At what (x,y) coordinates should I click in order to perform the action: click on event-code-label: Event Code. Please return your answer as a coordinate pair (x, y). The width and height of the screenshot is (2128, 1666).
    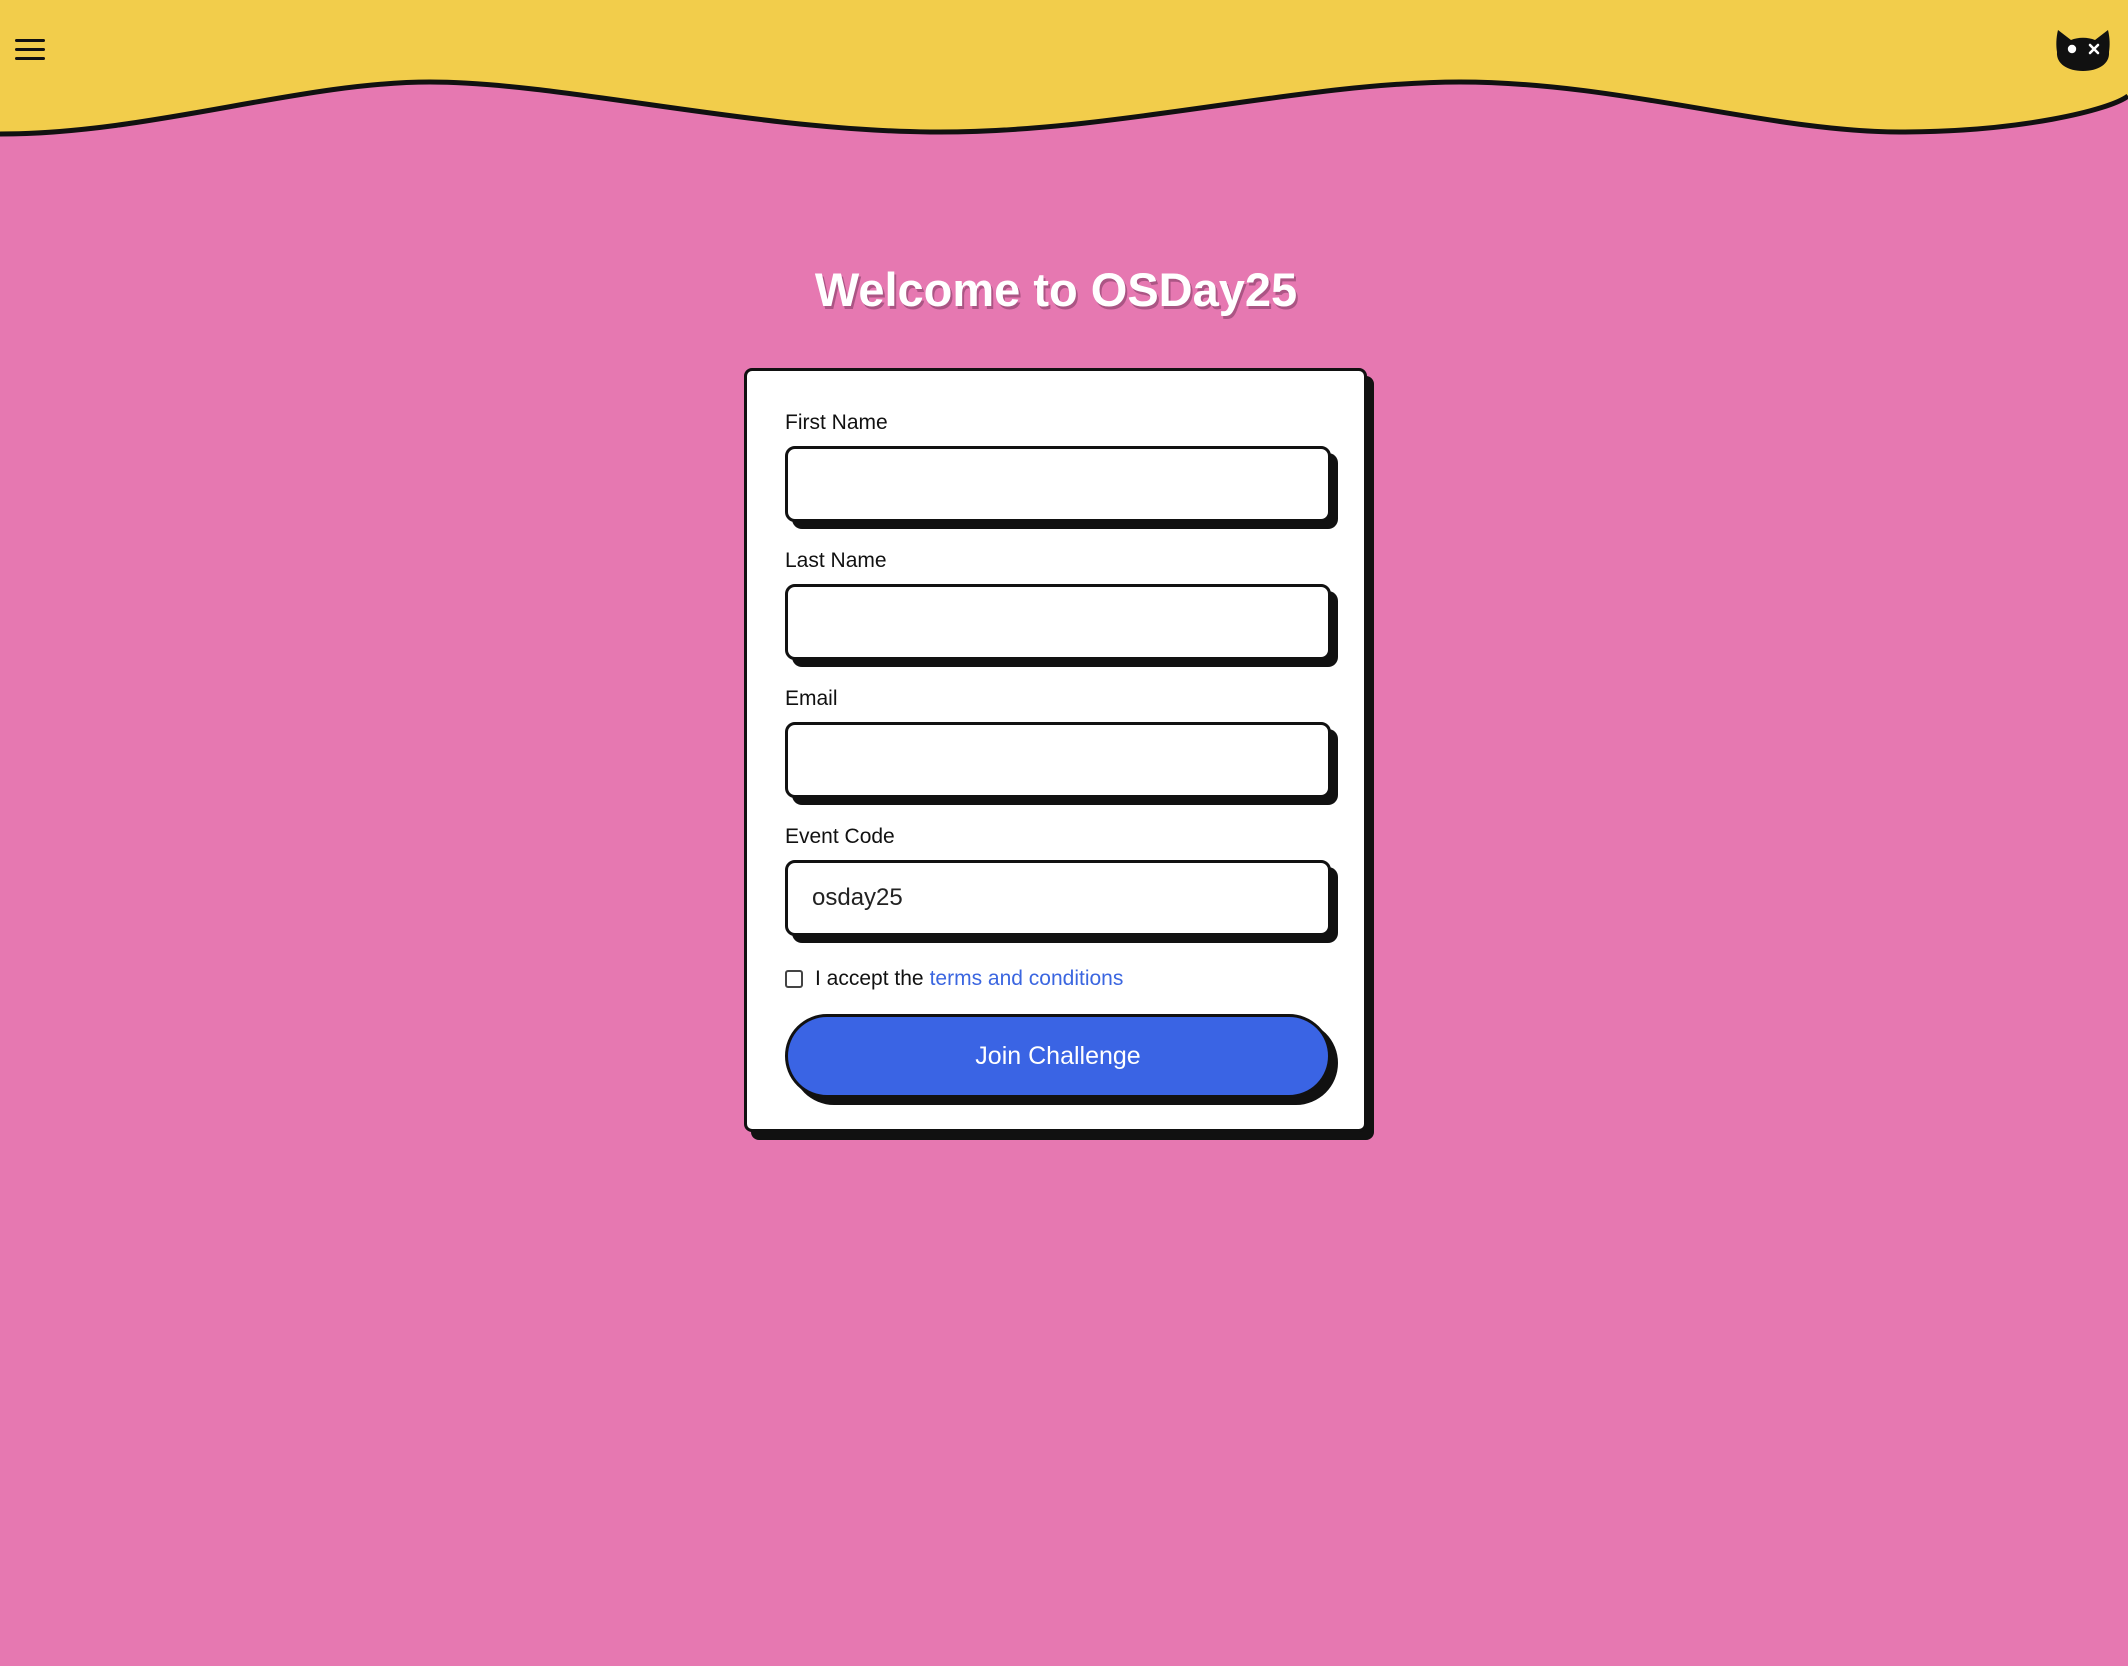
    Looking at the image, I should click on (840, 836).